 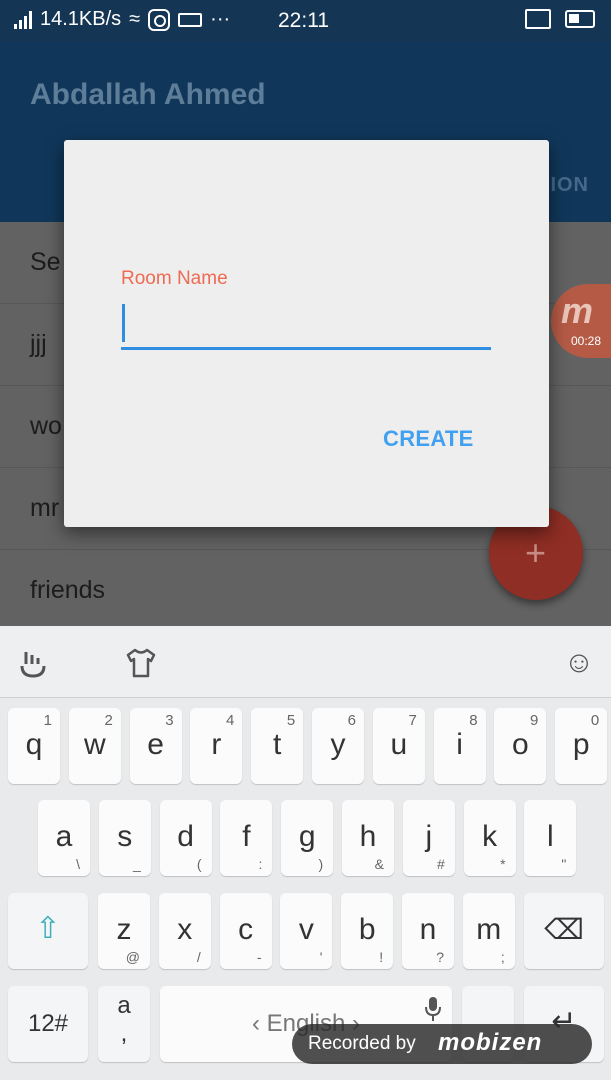 I want to click on key-label: x, so click(x=185, y=929).